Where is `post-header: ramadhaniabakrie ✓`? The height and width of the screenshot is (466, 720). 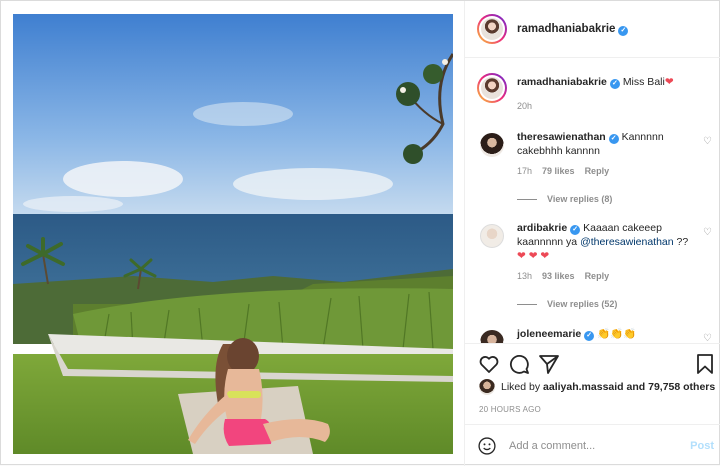
post-header: ramadhaniabakrie ✓ is located at coordinates (592, 29).